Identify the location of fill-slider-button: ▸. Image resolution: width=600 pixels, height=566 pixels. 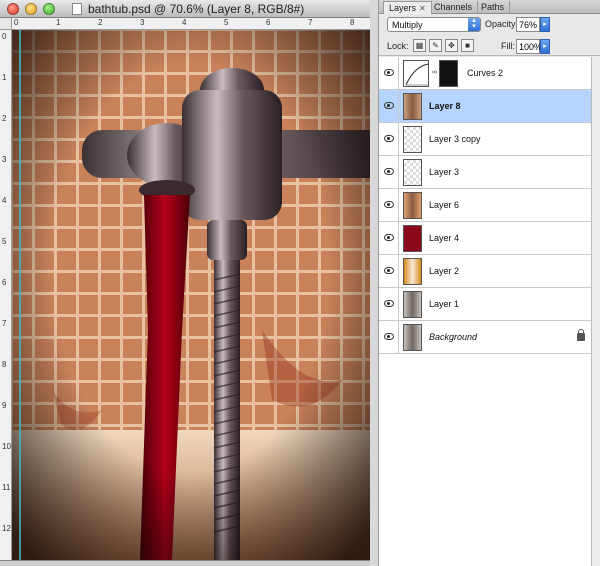
(545, 46).